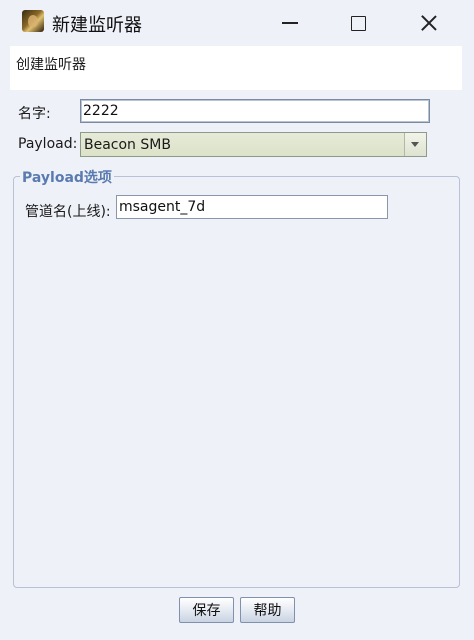 The height and width of the screenshot is (640, 474). I want to click on payload-label: Payload:, so click(48, 144).